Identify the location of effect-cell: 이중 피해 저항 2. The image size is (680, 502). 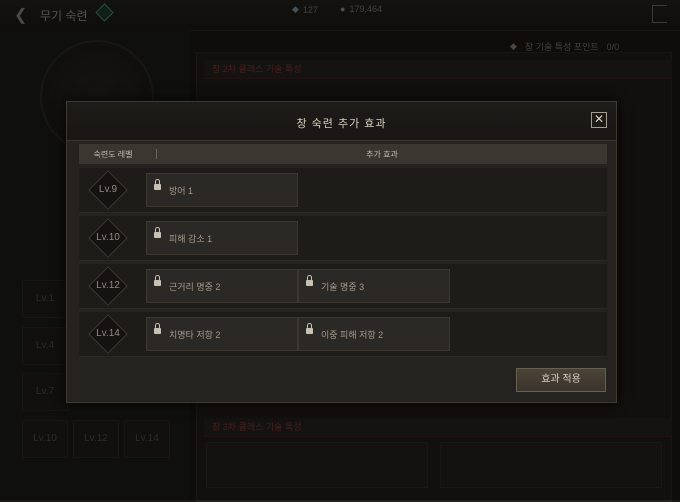
(374, 334).